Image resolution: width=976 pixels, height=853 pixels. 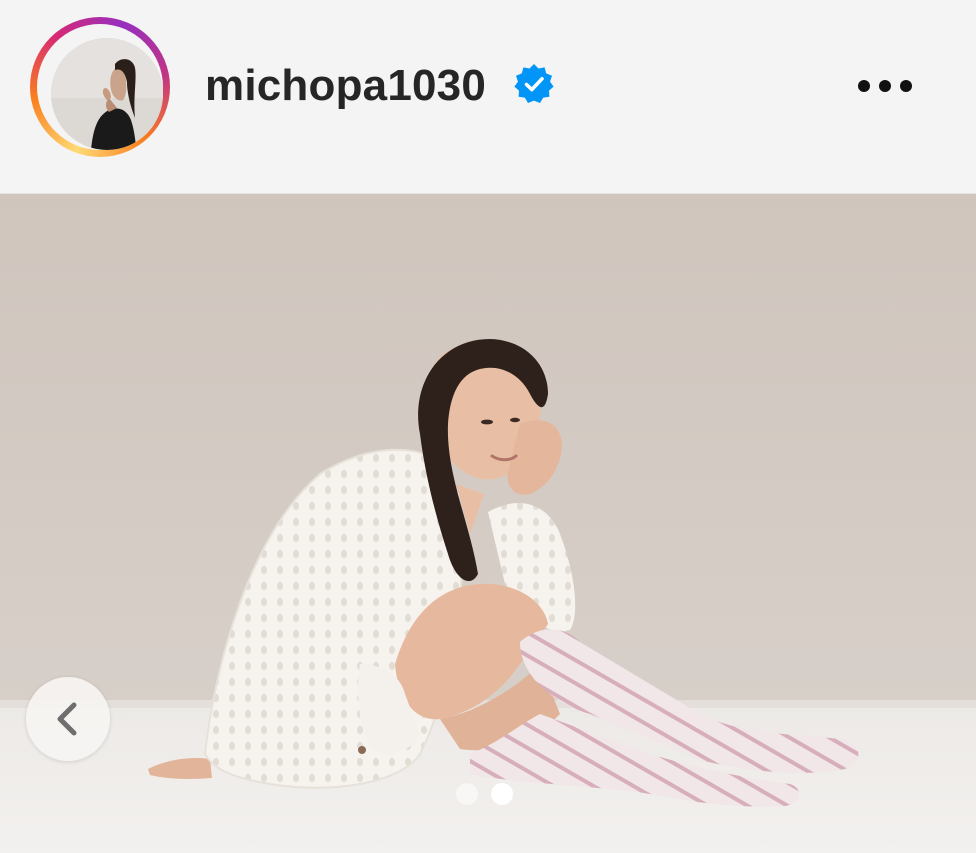 I want to click on more-horizontal-icon, so click(x=864, y=86).